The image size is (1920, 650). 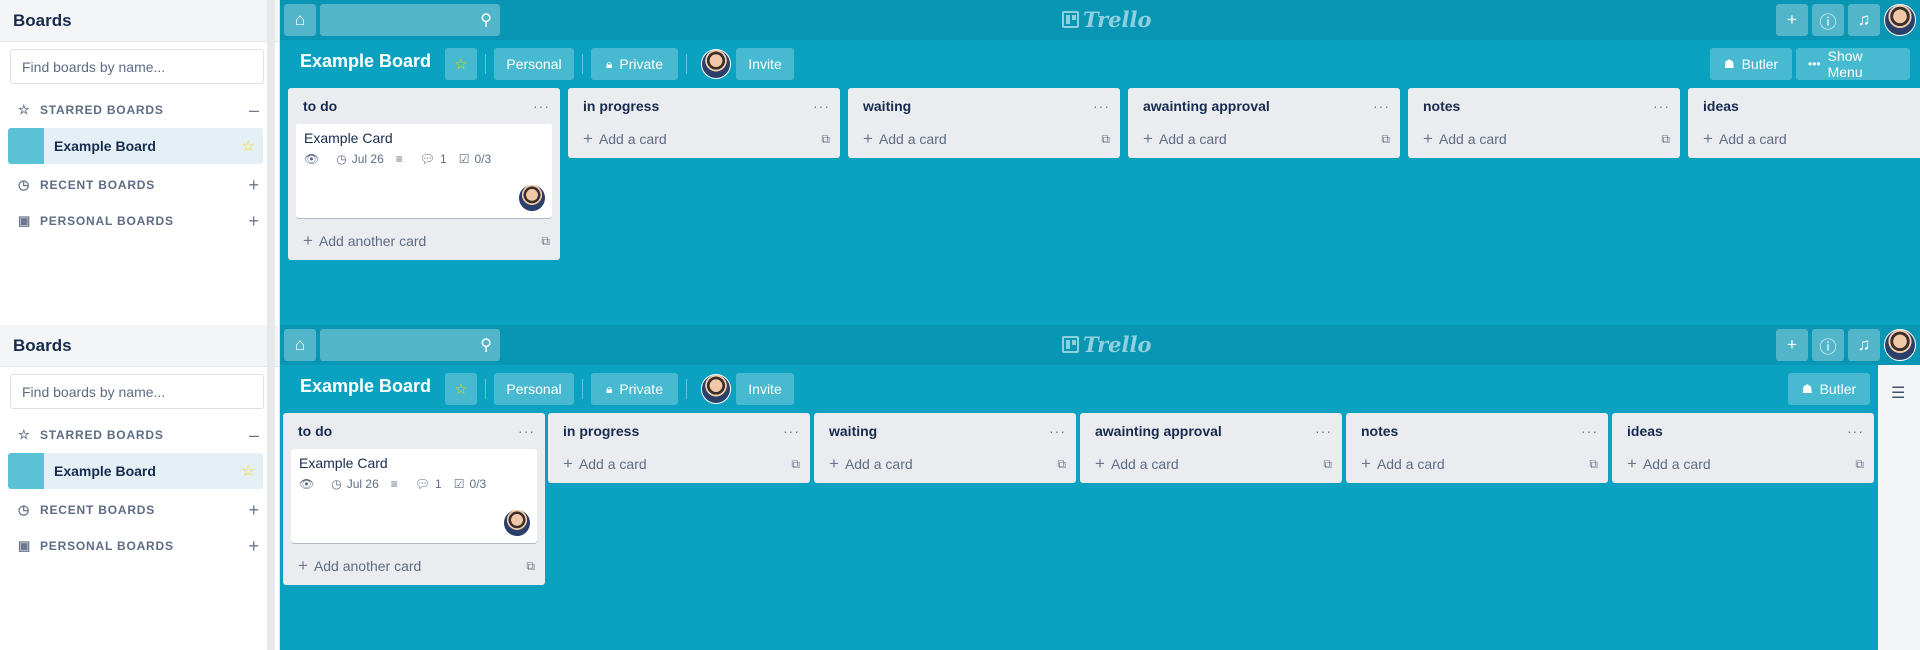 What do you see at coordinates (673, 431) in the screenshot?
I see `list-title: in progress` at bounding box center [673, 431].